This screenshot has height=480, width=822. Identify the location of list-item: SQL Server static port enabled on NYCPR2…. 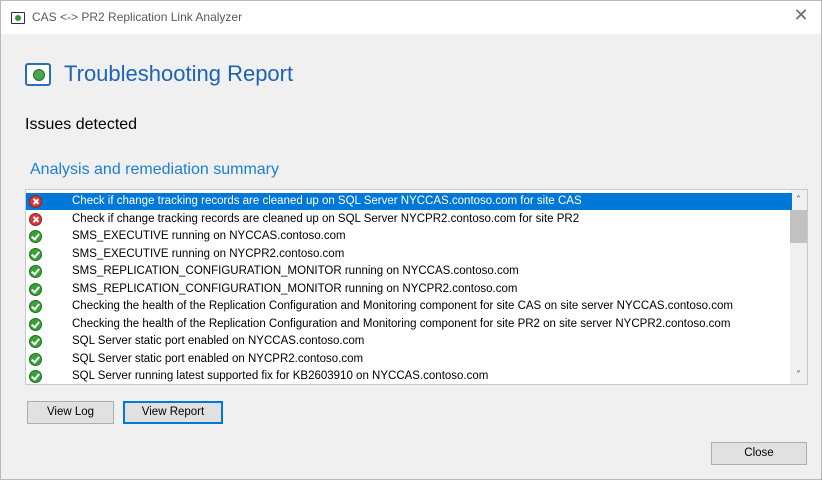
(409, 359).